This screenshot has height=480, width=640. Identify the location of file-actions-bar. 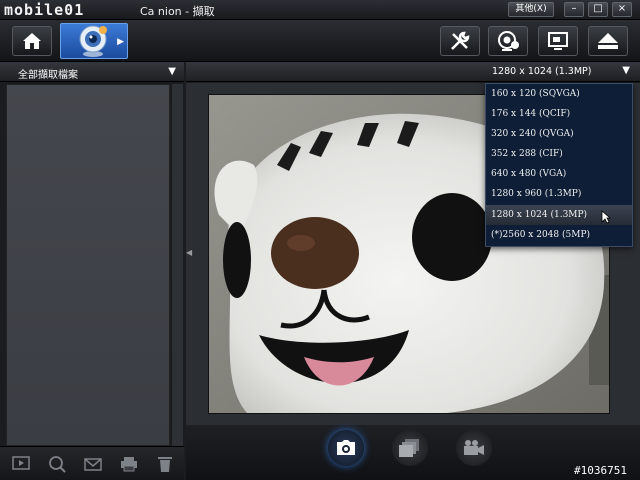
(92, 463).